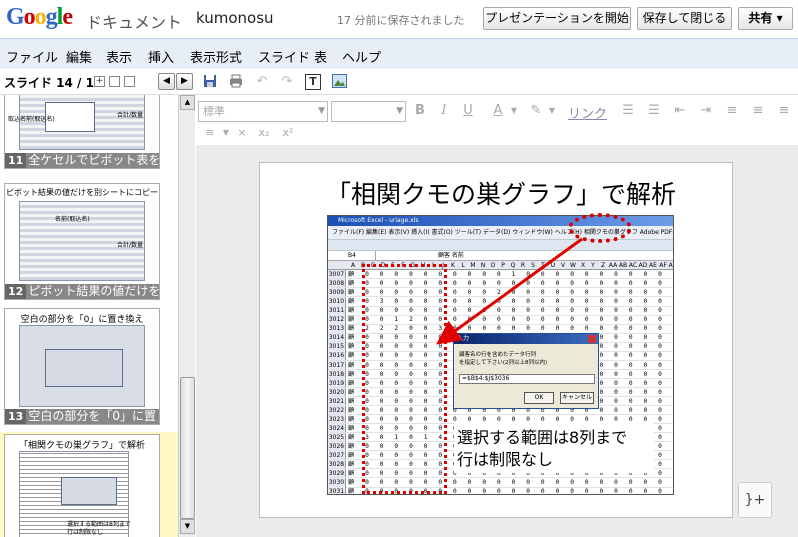 The image size is (798, 537). I want to click on thumbnail-frame: 「相関クモの巣グラフ」で解析 選択する範囲は8列まで 行は制限なし, so click(82, 485).